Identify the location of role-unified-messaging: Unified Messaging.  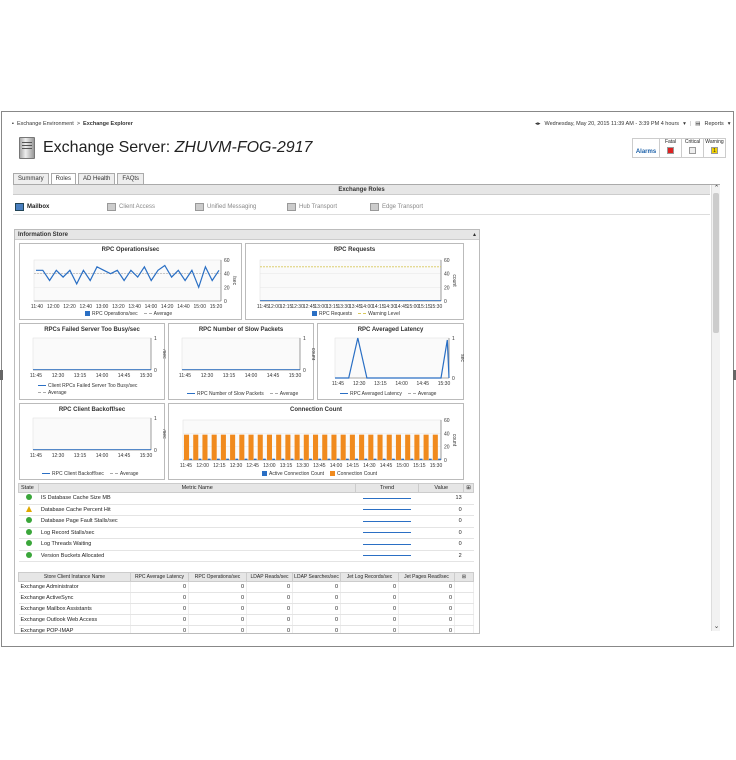
(241, 207).